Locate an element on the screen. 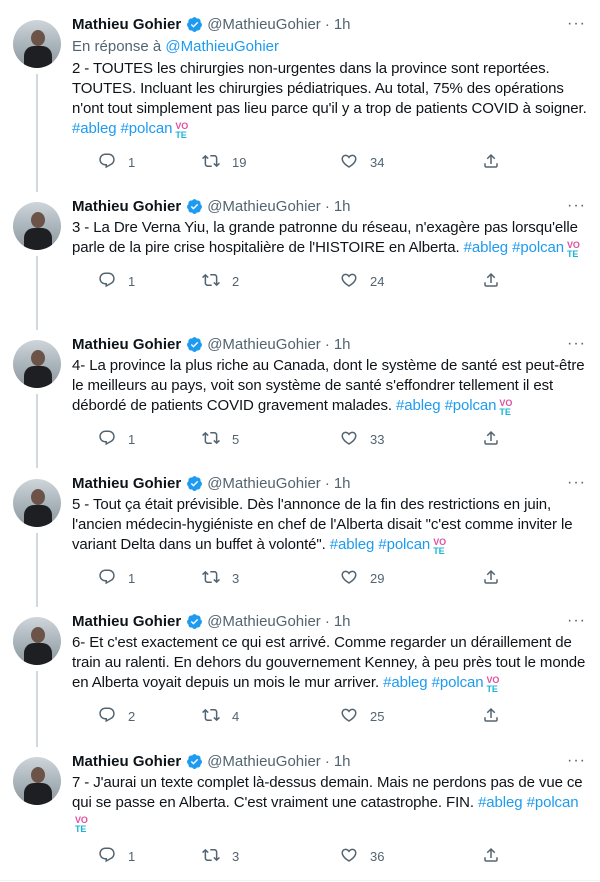 The image size is (600, 882). like-button: 33 is located at coordinates (362, 439).